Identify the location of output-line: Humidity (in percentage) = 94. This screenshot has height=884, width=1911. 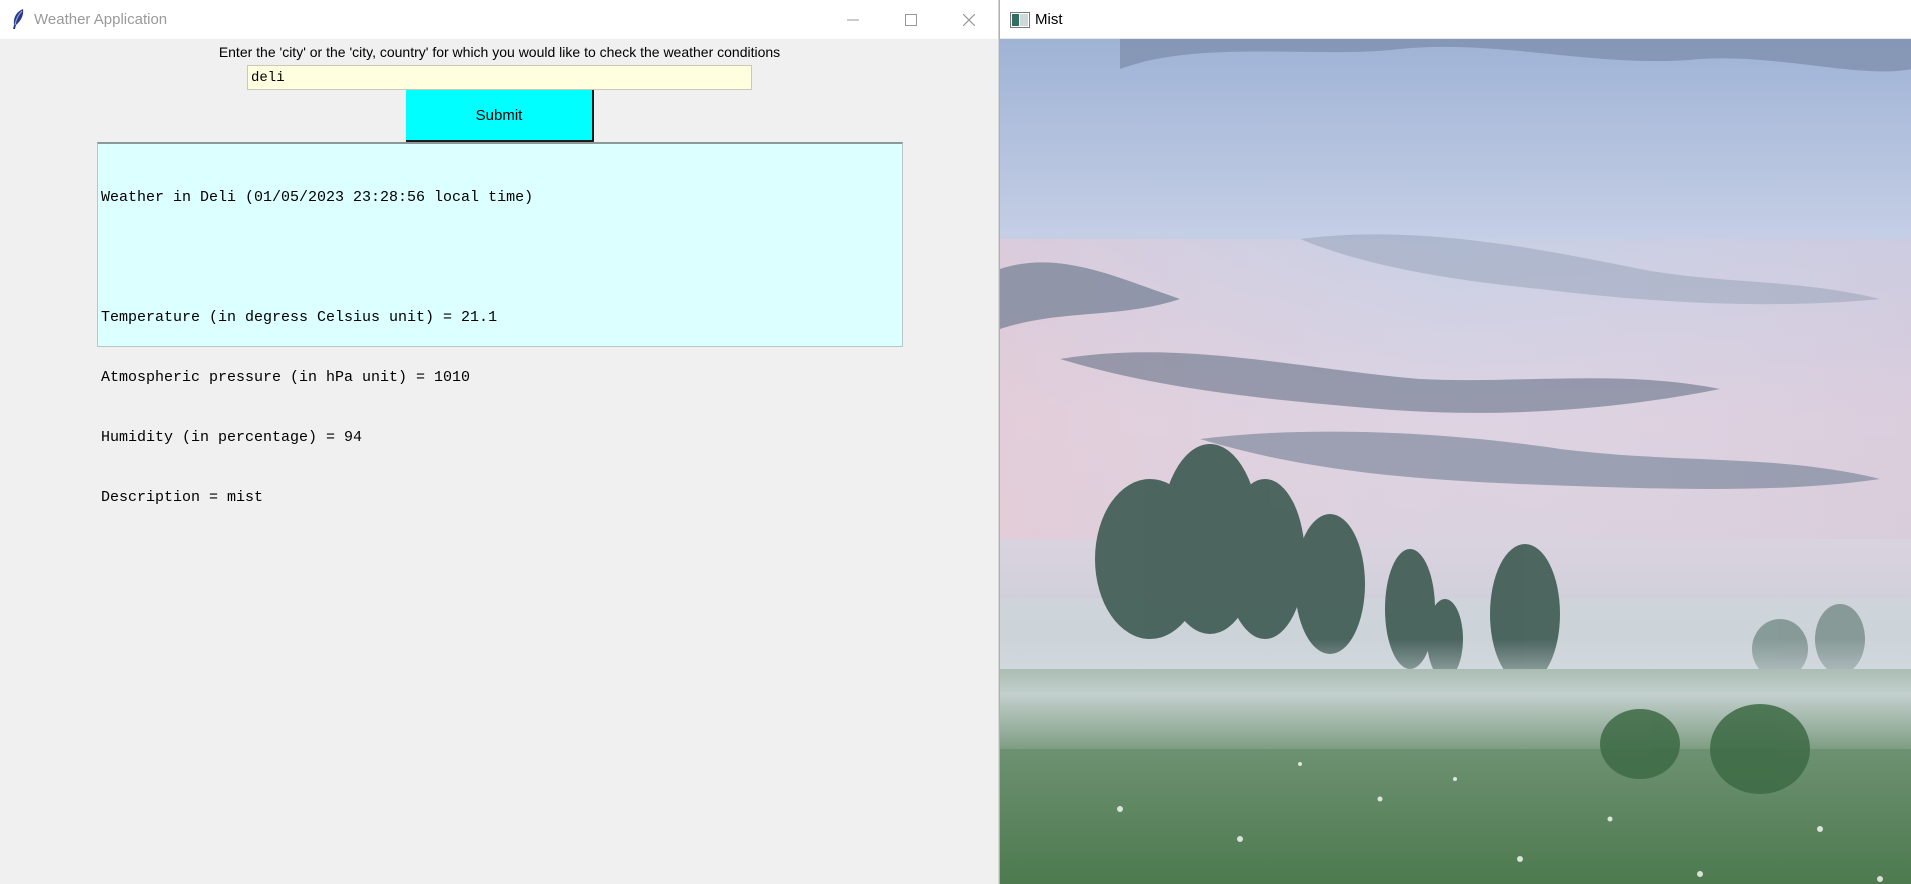
(232, 437).